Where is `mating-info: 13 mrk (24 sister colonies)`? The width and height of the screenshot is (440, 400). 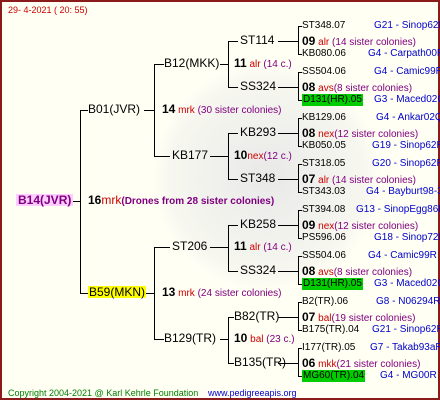 mating-info: 13 mrk (24 sister colonies) is located at coordinates (222, 292).